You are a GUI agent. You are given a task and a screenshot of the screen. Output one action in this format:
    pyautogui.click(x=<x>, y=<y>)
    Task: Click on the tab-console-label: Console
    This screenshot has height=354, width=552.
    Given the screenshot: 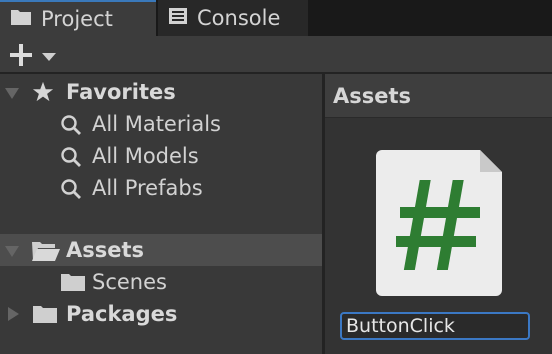 What is the action you would take?
    pyautogui.click(x=239, y=17)
    